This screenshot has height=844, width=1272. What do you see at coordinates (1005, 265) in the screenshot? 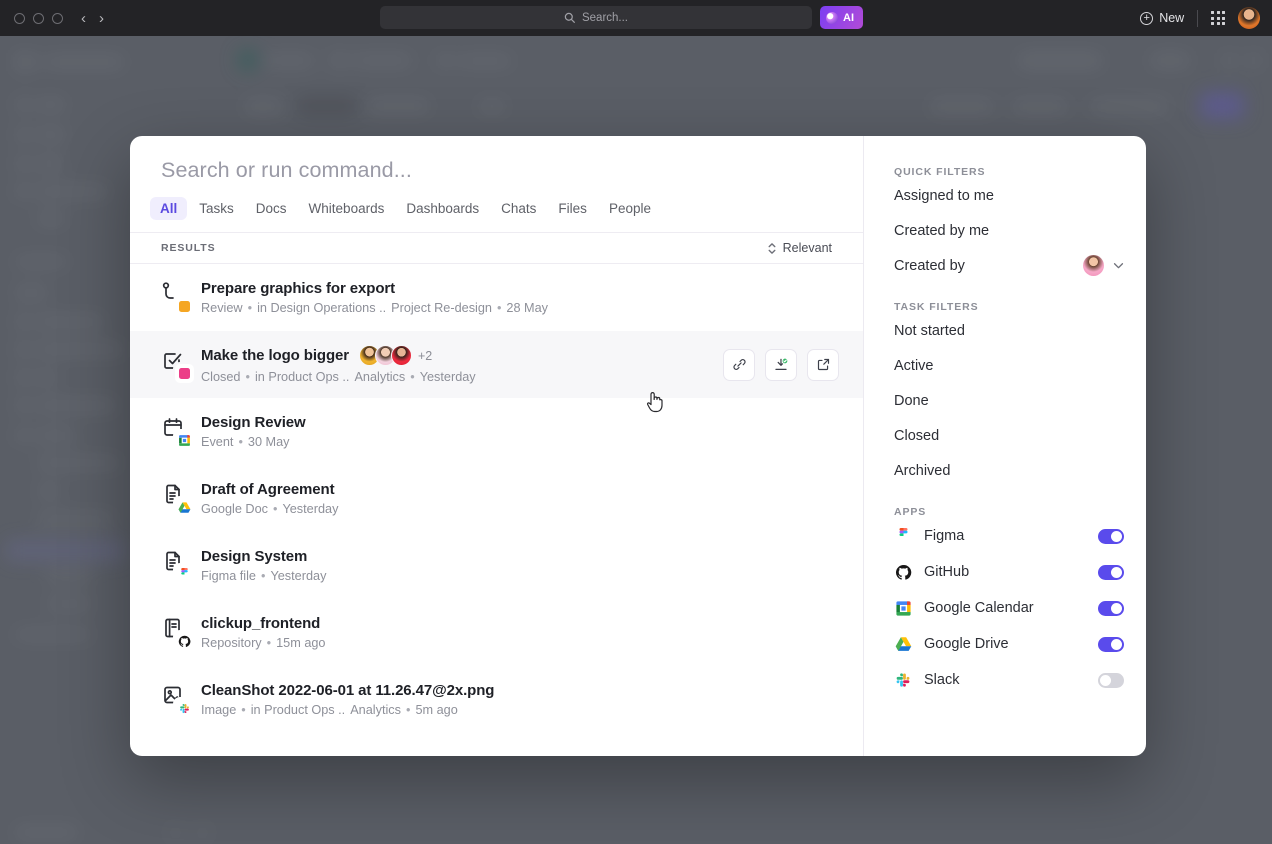
I see `filter-created-by: Created by` at bounding box center [1005, 265].